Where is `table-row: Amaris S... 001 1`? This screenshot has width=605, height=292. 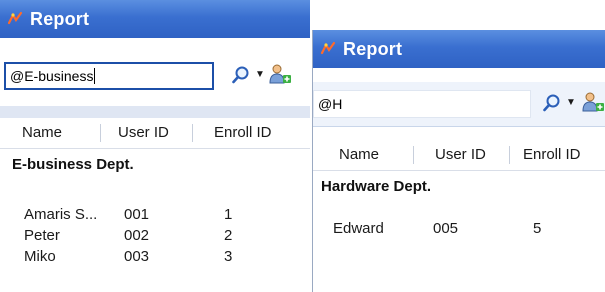
table-row: Amaris S... 001 1 is located at coordinates (155, 216).